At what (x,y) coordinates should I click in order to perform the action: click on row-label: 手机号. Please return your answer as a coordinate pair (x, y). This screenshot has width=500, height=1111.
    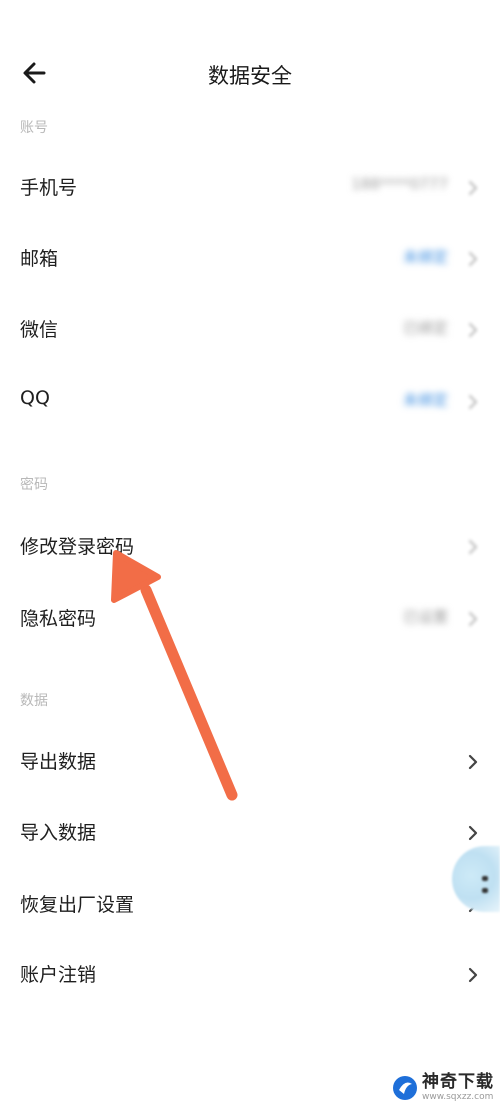
    Looking at the image, I should click on (49, 188).